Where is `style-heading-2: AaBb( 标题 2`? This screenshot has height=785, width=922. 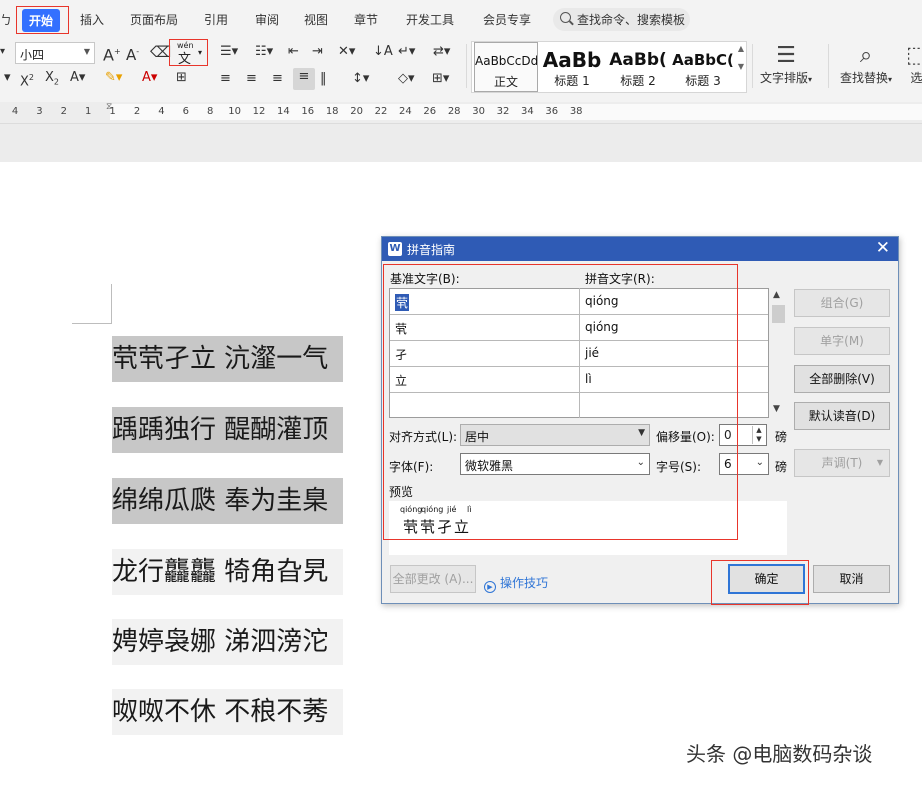
style-heading-2: AaBb( 标题 2 is located at coordinates (638, 67).